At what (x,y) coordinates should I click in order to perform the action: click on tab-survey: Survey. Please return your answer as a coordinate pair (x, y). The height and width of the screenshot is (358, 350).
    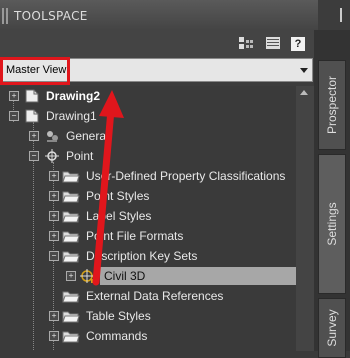
    Looking at the image, I should click on (332, 328).